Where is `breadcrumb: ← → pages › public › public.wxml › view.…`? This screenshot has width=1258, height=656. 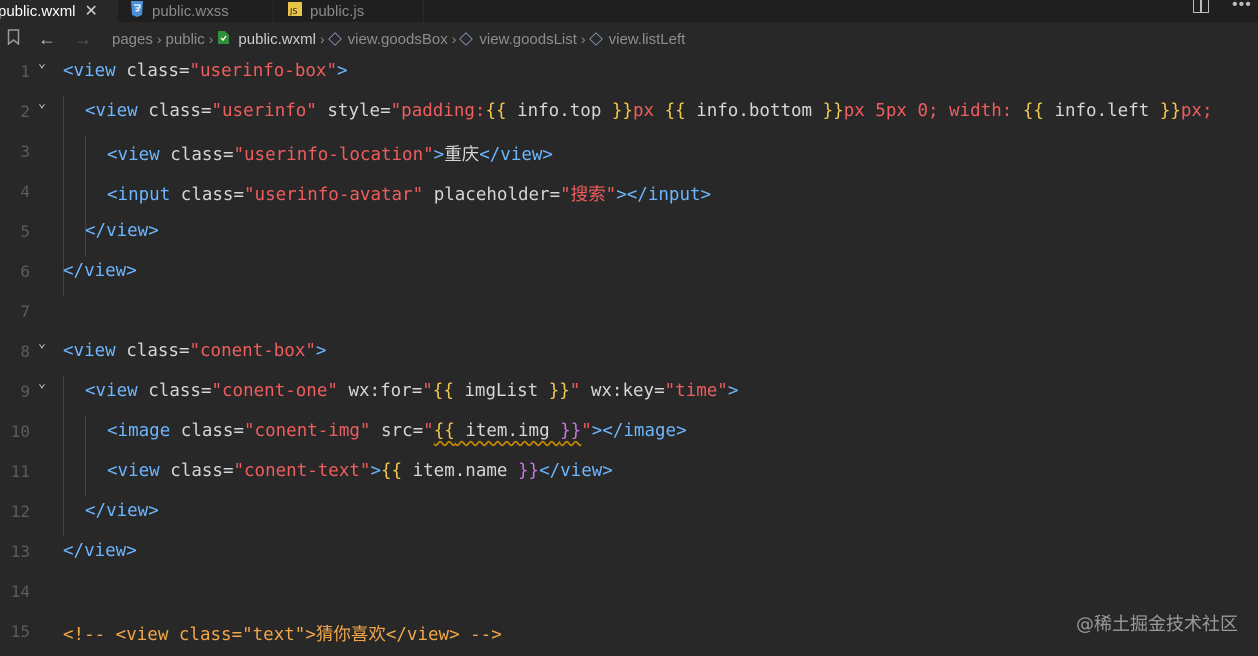
breadcrumb: ← → pages › public › public.wxml › view.… is located at coordinates (629, 39).